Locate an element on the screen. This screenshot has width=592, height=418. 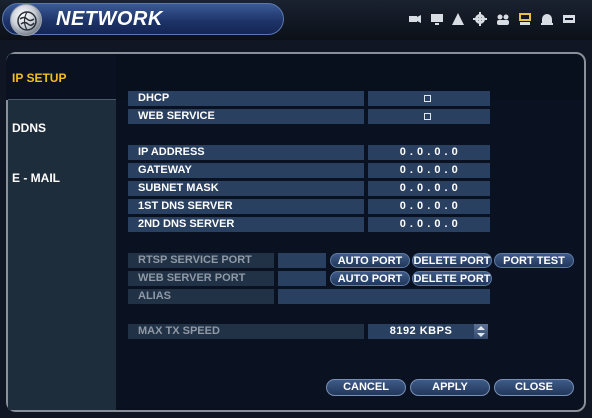
ip-address-input: 0 . 0 . 0 . 0 is located at coordinates (429, 152).